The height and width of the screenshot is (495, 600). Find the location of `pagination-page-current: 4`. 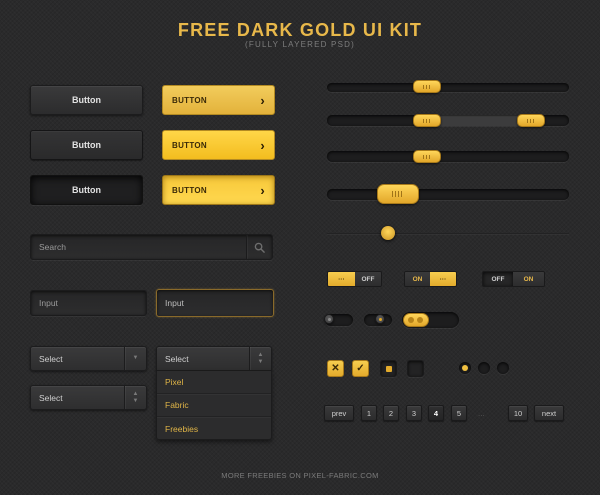

pagination-page-current: 4 is located at coordinates (436, 413).